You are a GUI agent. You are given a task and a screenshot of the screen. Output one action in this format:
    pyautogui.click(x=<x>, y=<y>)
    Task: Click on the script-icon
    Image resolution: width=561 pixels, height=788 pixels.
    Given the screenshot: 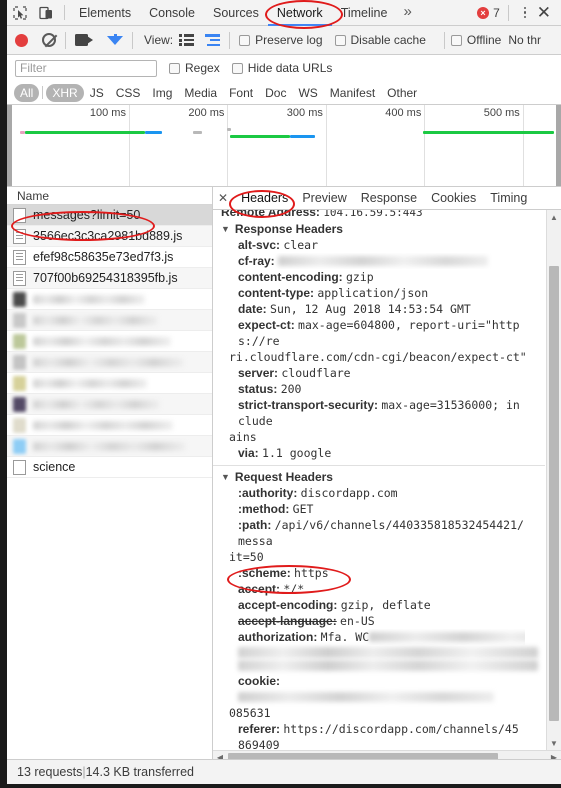 What is the action you would take?
    pyautogui.click(x=19, y=257)
    